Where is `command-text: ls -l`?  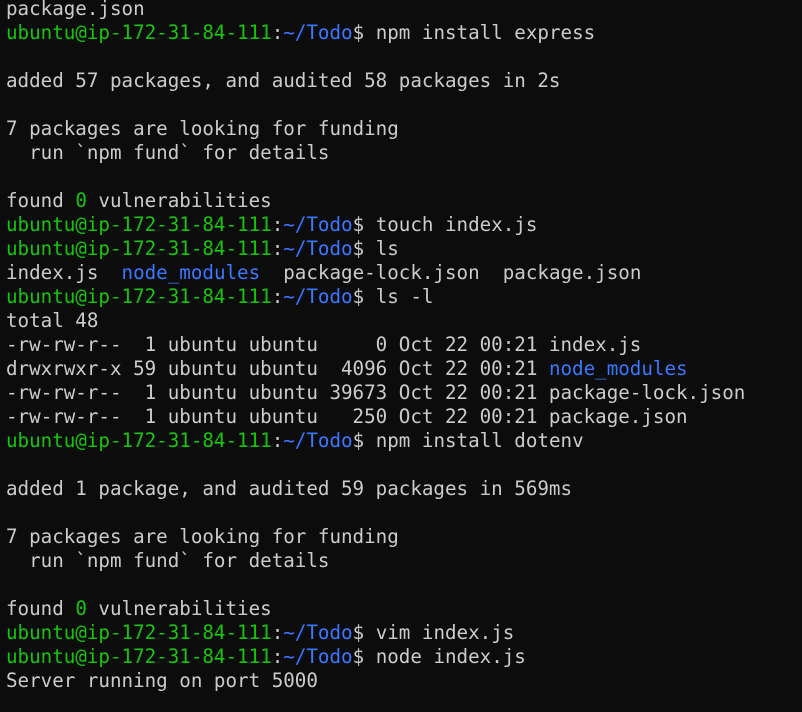
command-text: ls -l is located at coordinates (404, 296).